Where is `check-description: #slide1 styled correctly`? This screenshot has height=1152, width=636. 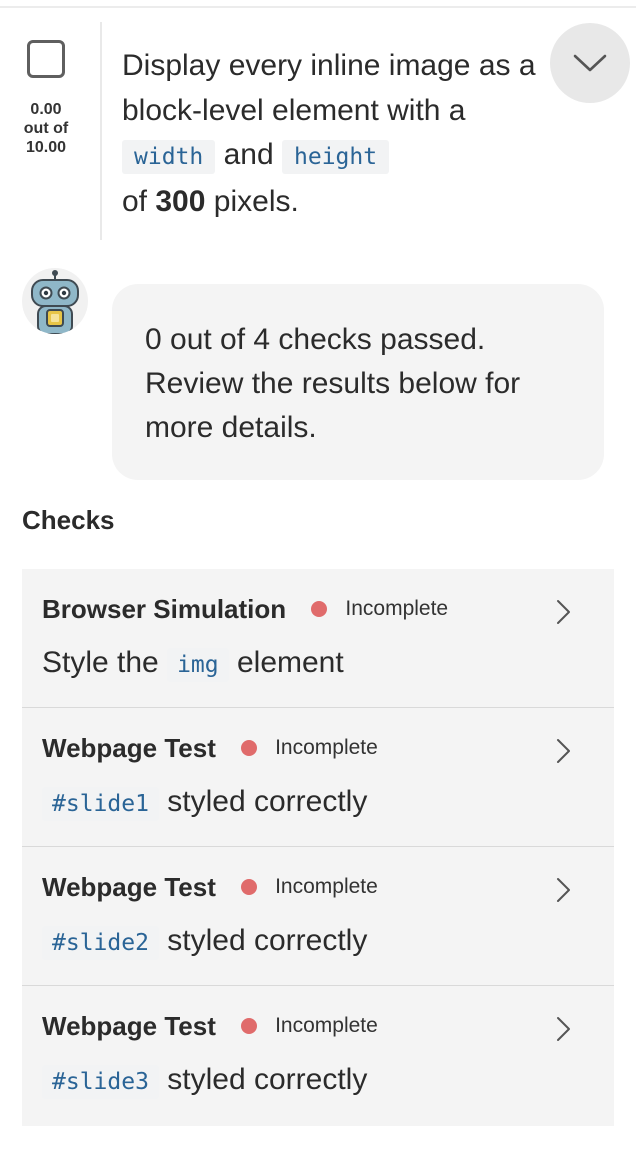 check-description: #slide1 styled correctly is located at coordinates (204, 803).